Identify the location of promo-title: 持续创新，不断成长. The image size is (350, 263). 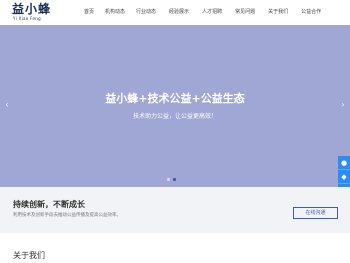
(49, 204).